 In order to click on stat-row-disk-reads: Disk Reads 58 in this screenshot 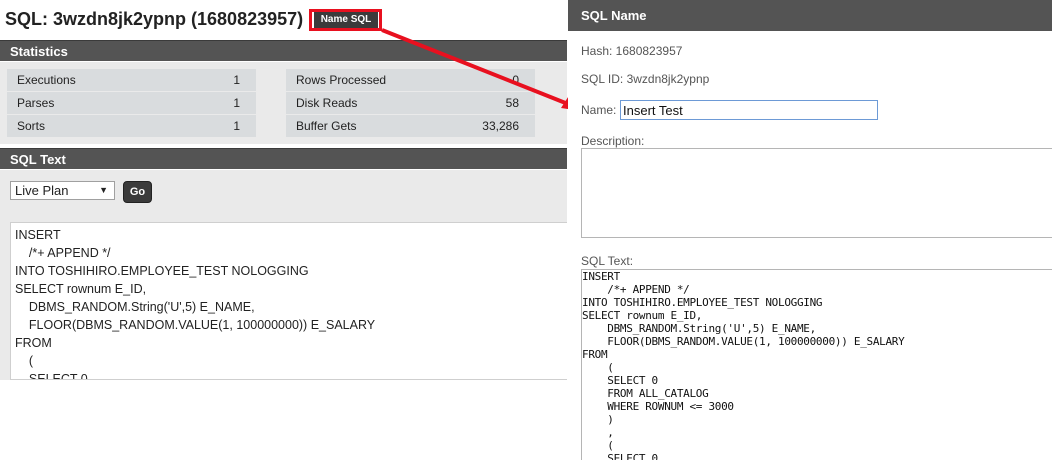, I will do `click(410, 103)`.